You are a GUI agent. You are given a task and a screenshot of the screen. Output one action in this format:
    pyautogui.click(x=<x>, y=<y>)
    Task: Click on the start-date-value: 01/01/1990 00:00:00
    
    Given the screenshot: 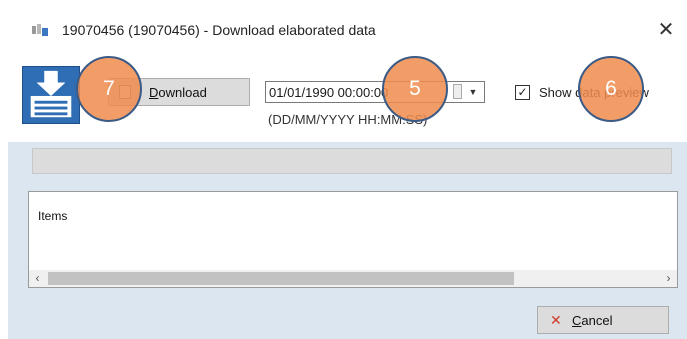 What is the action you would take?
    pyautogui.click(x=329, y=92)
    